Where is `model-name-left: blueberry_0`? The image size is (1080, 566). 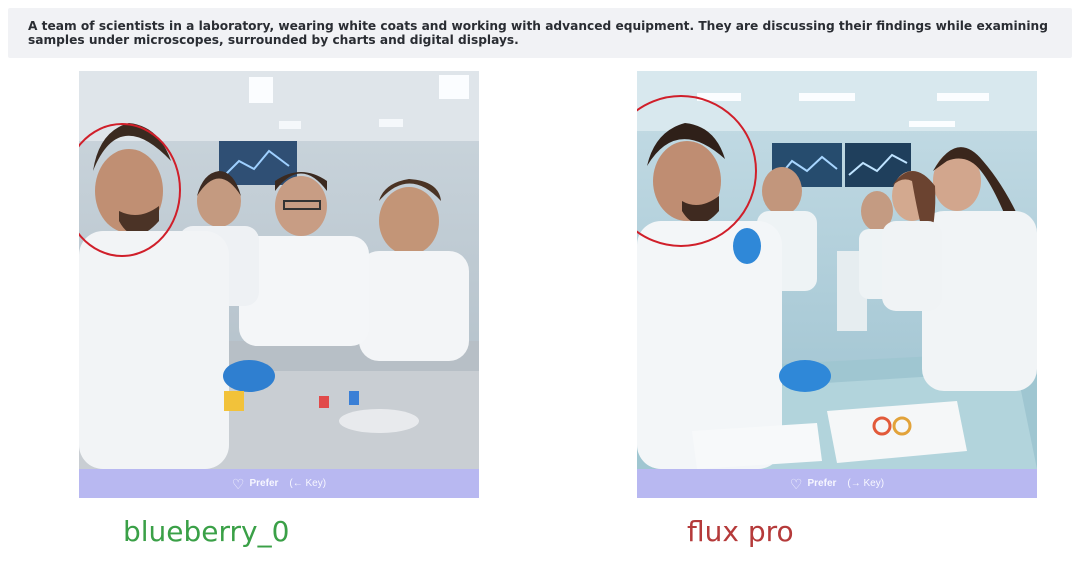
model-name-left: blueberry_0 is located at coordinates (206, 531).